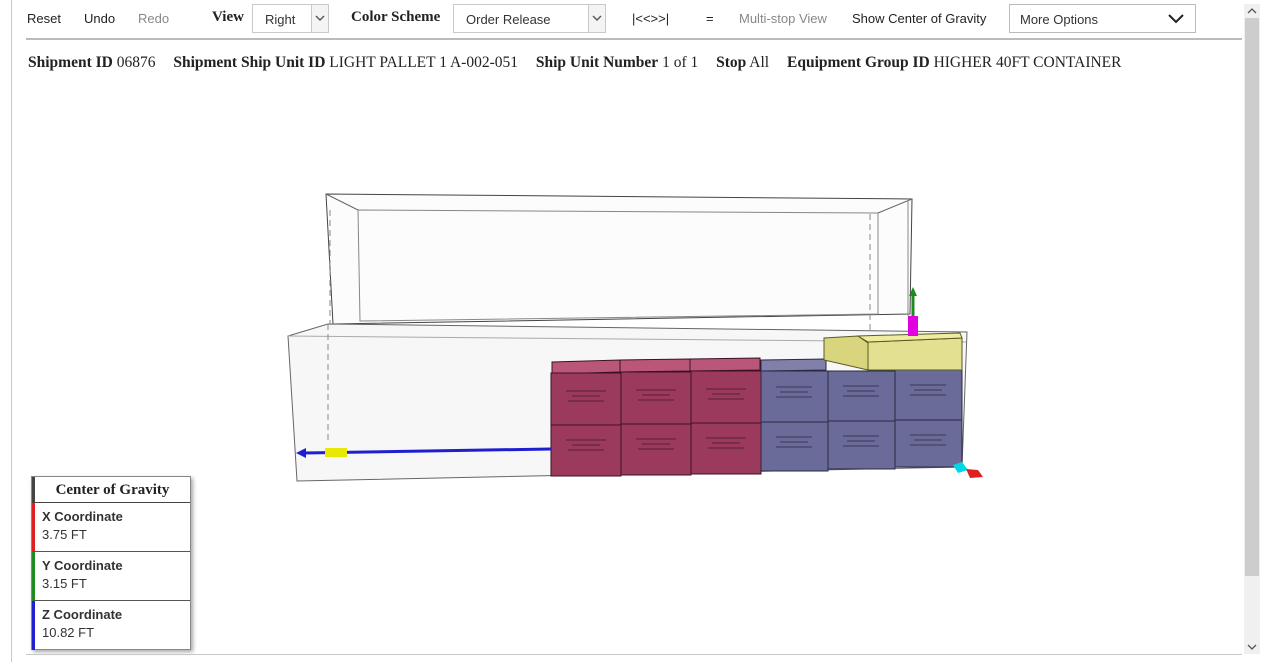 The image size is (1262, 667). What do you see at coordinates (82, 565) in the screenshot?
I see `cog-y-label: Y Coordinate` at bounding box center [82, 565].